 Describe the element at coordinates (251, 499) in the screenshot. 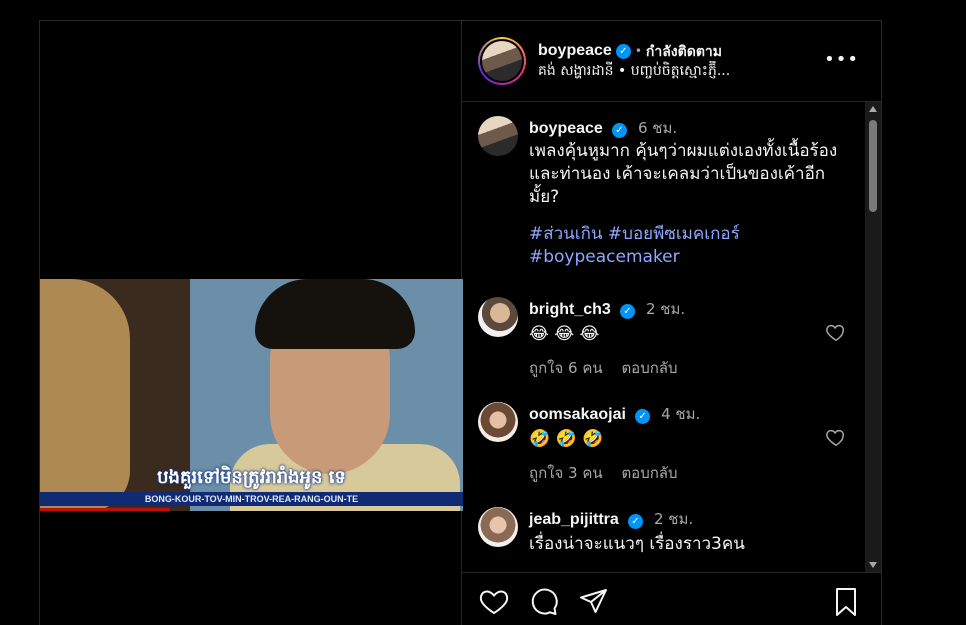

I see `video-subtitle-latin: BONG-KOUR-TOV-MIN-TROV-REA-RANG-OUN-TE` at that location.